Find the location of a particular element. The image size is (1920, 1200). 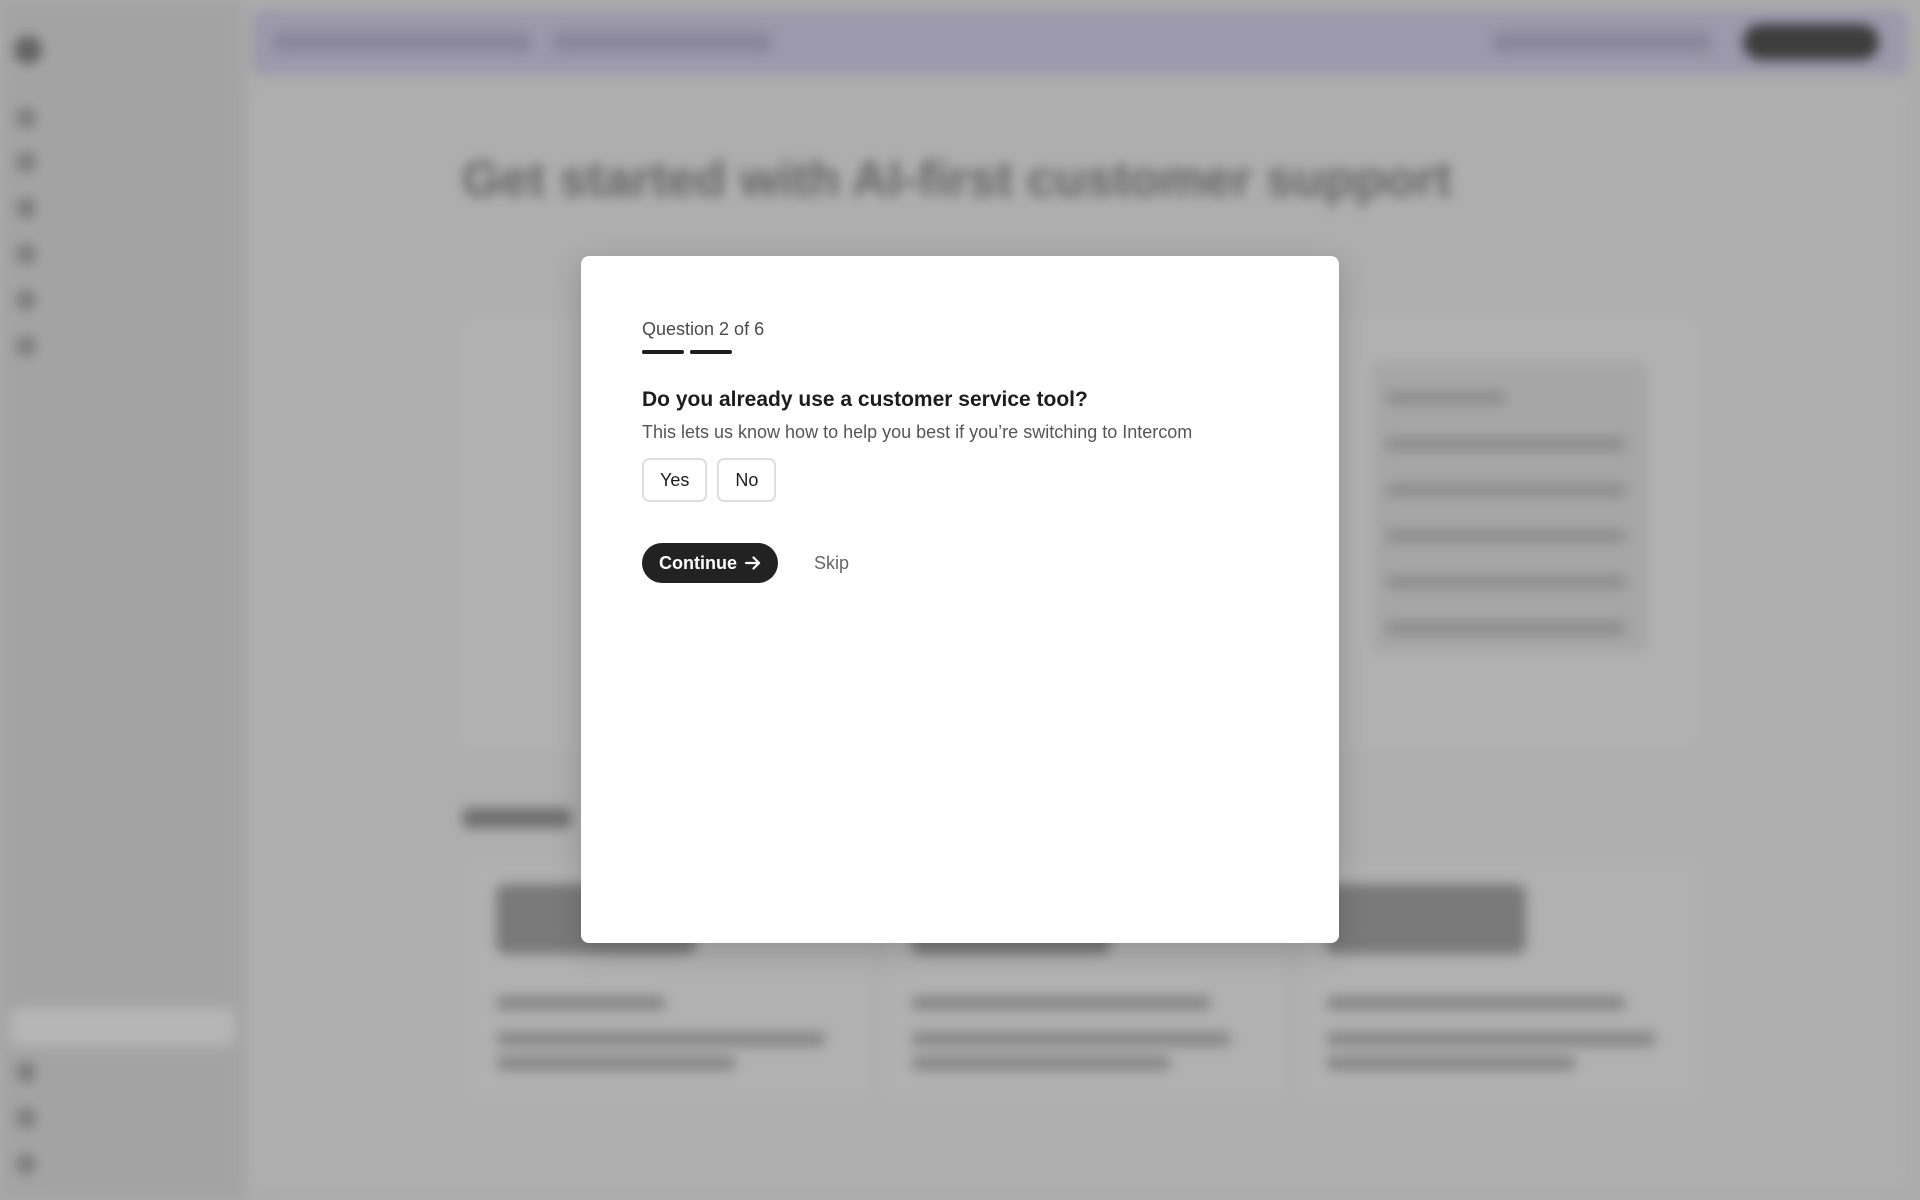

continue-button: Continue is located at coordinates (710, 563).